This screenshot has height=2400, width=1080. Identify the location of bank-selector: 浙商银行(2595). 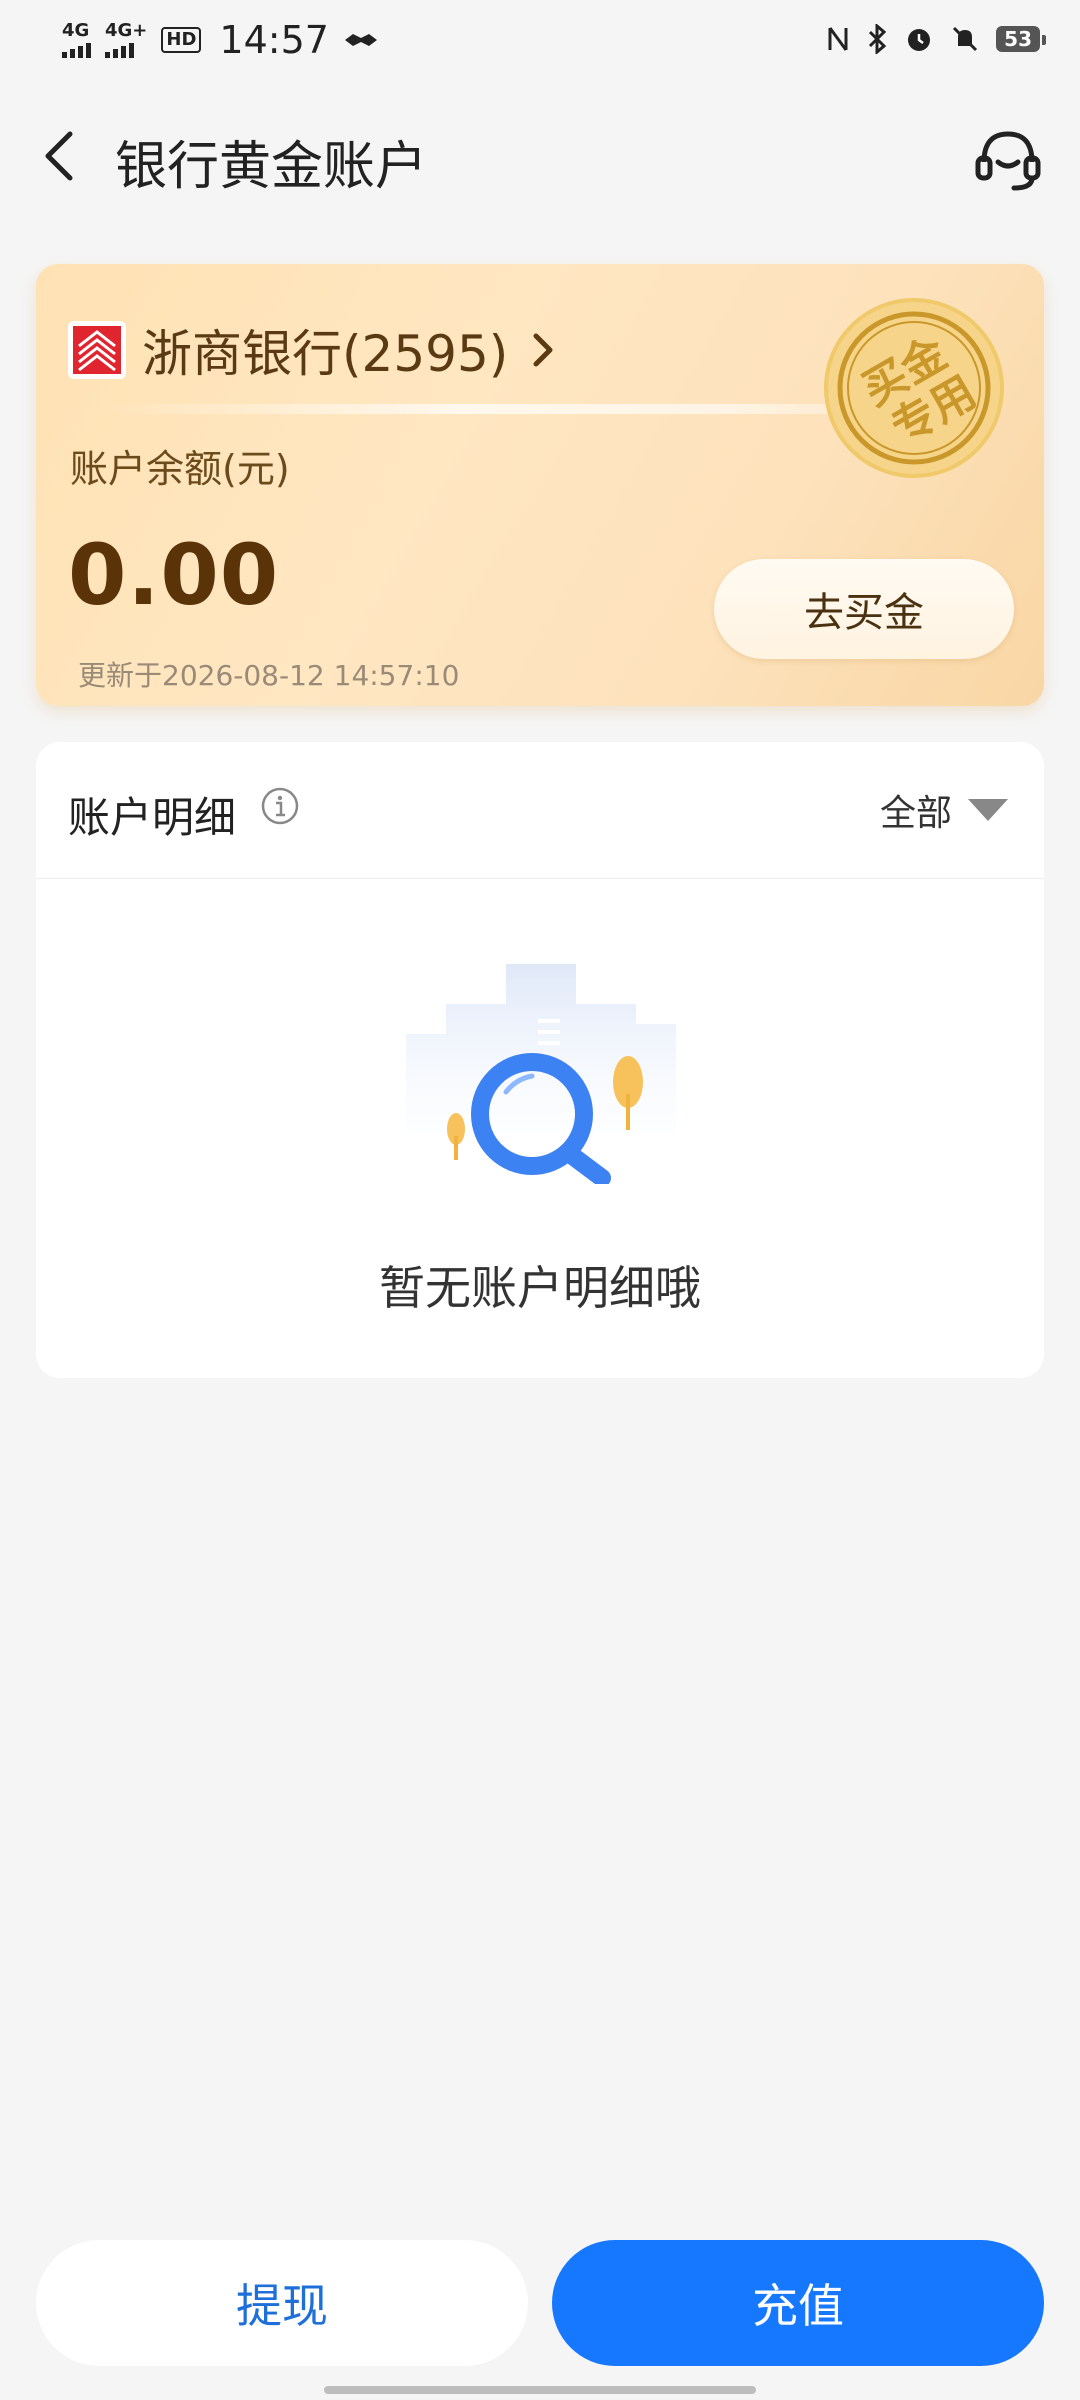
(313, 350).